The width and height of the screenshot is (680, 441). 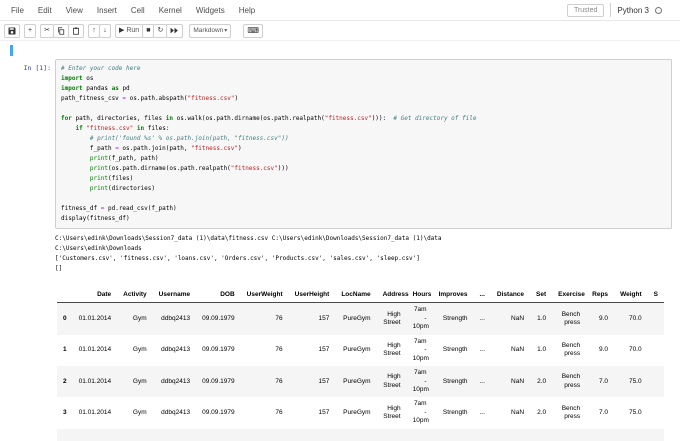 I want to click on column-header: LocName, so click(x=356, y=296).